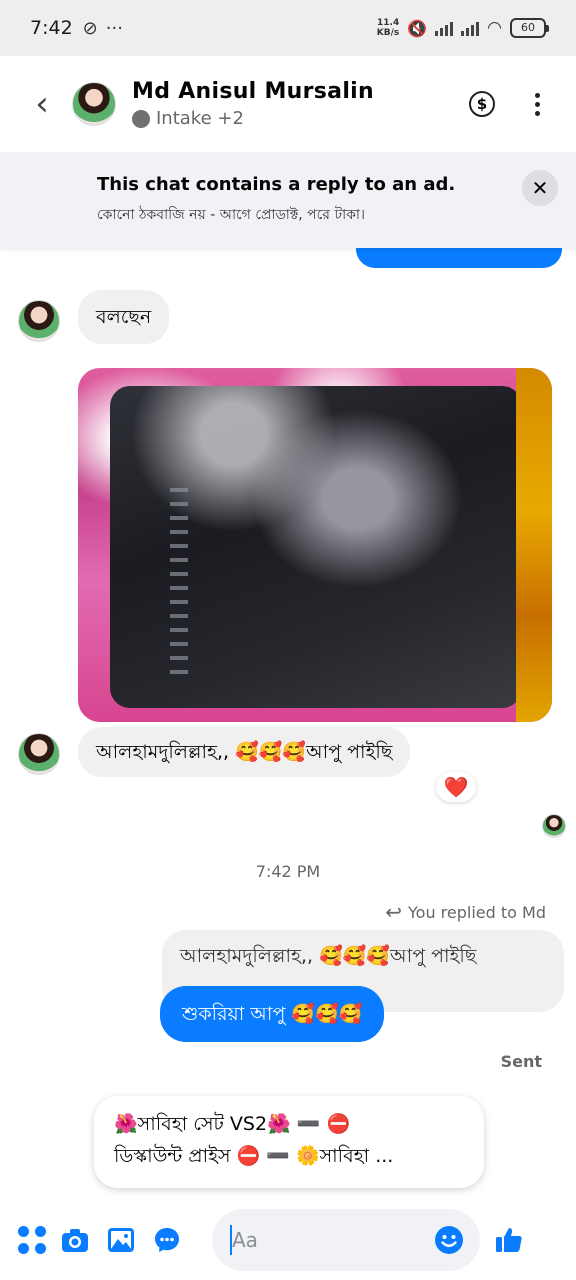 This screenshot has width=576, height=1280. What do you see at coordinates (288, 871) in the screenshot?
I see `message-timestamp: 7:42 PM` at bounding box center [288, 871].